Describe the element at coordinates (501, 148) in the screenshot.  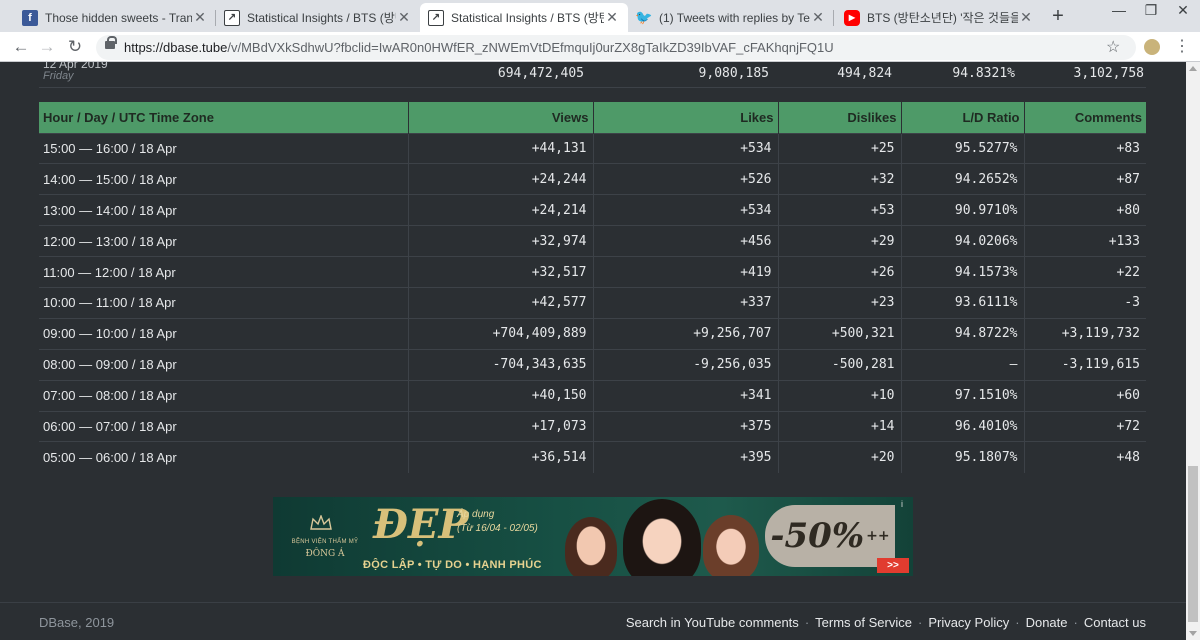
I see `row-views: +44,131` at that location.